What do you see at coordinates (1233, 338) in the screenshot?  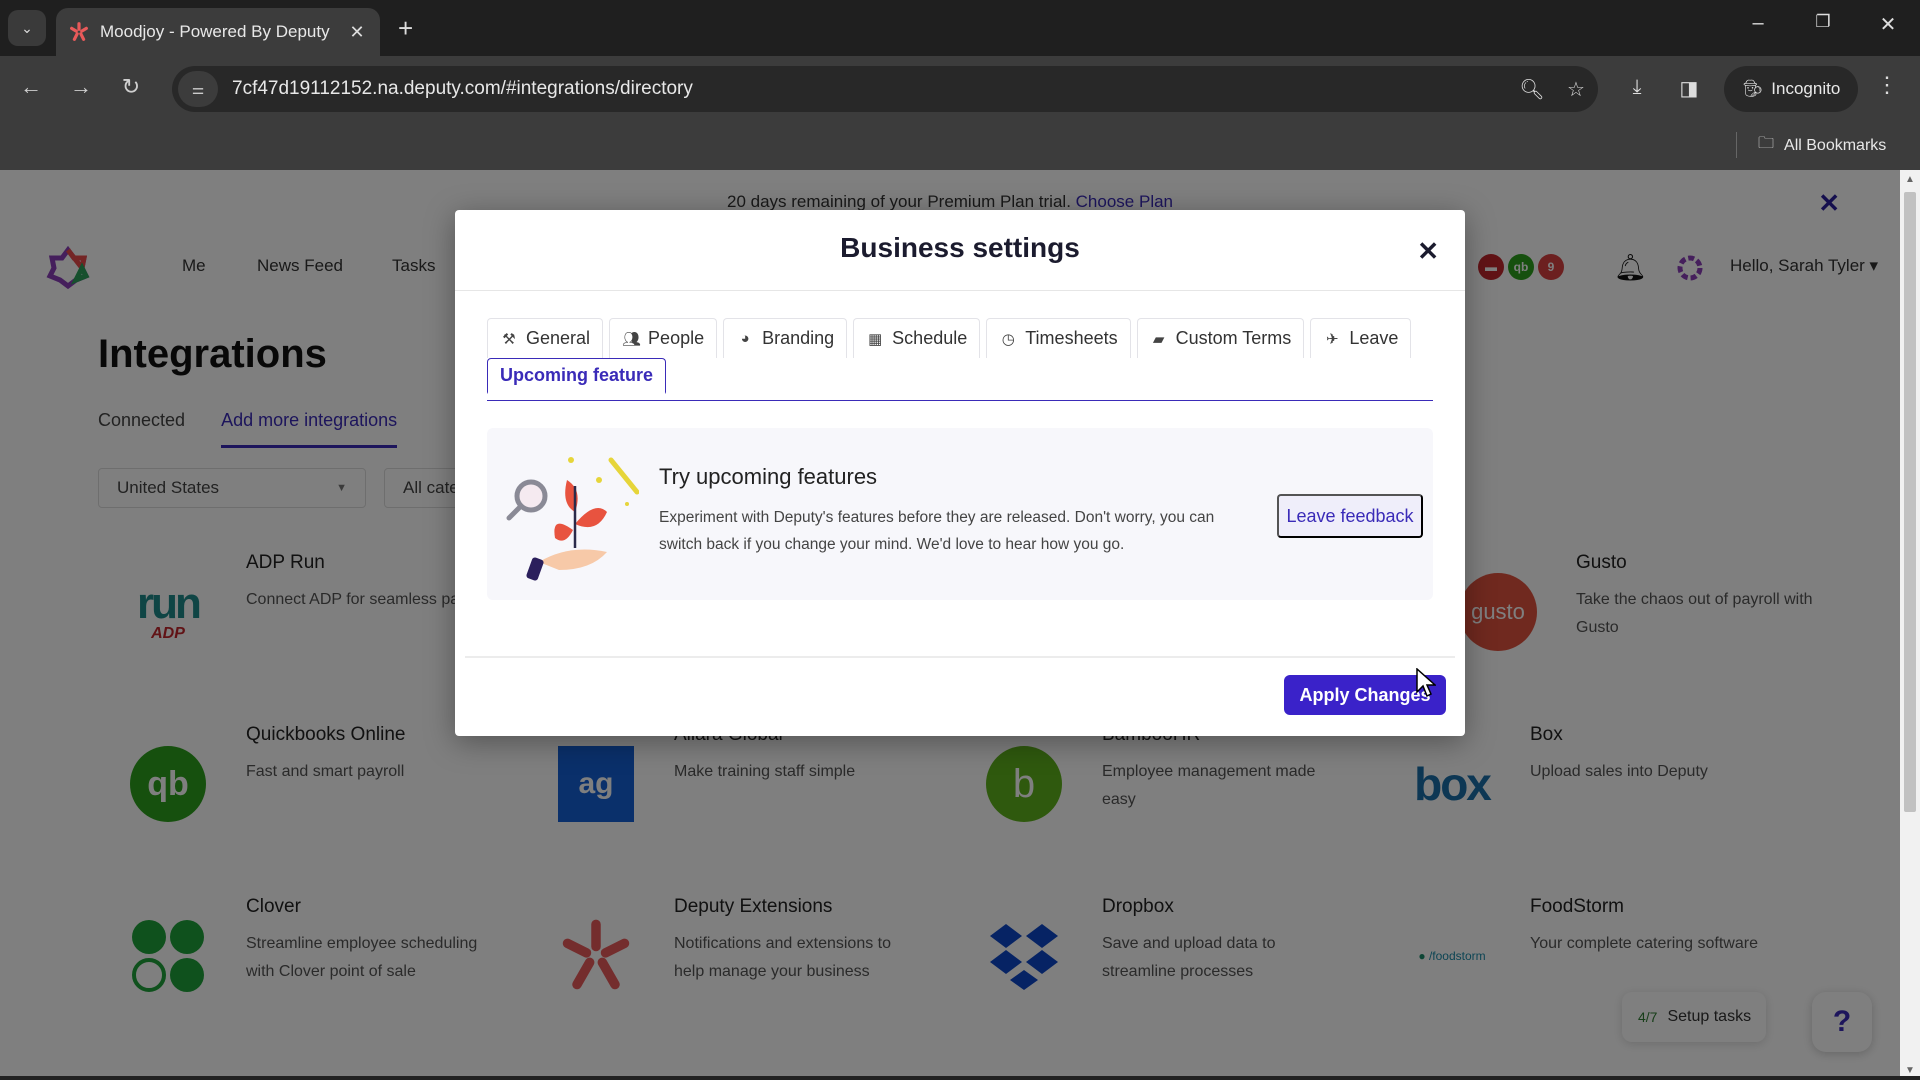 I see `tab-label: Custom Terms` at bounding box center [1233, 338].